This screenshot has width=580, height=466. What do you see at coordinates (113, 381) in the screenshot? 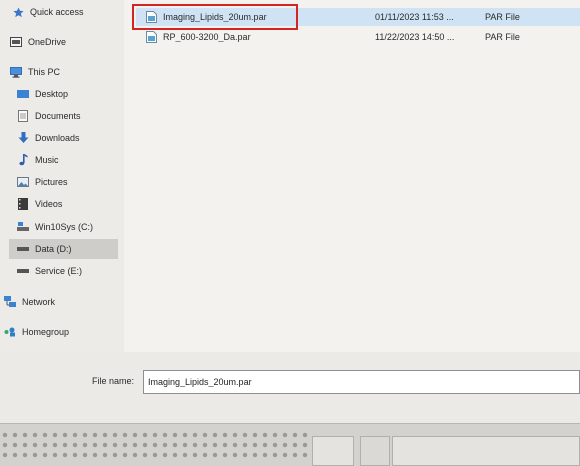
I see `file-name-label: File name:` at bounding box center [113, 381].